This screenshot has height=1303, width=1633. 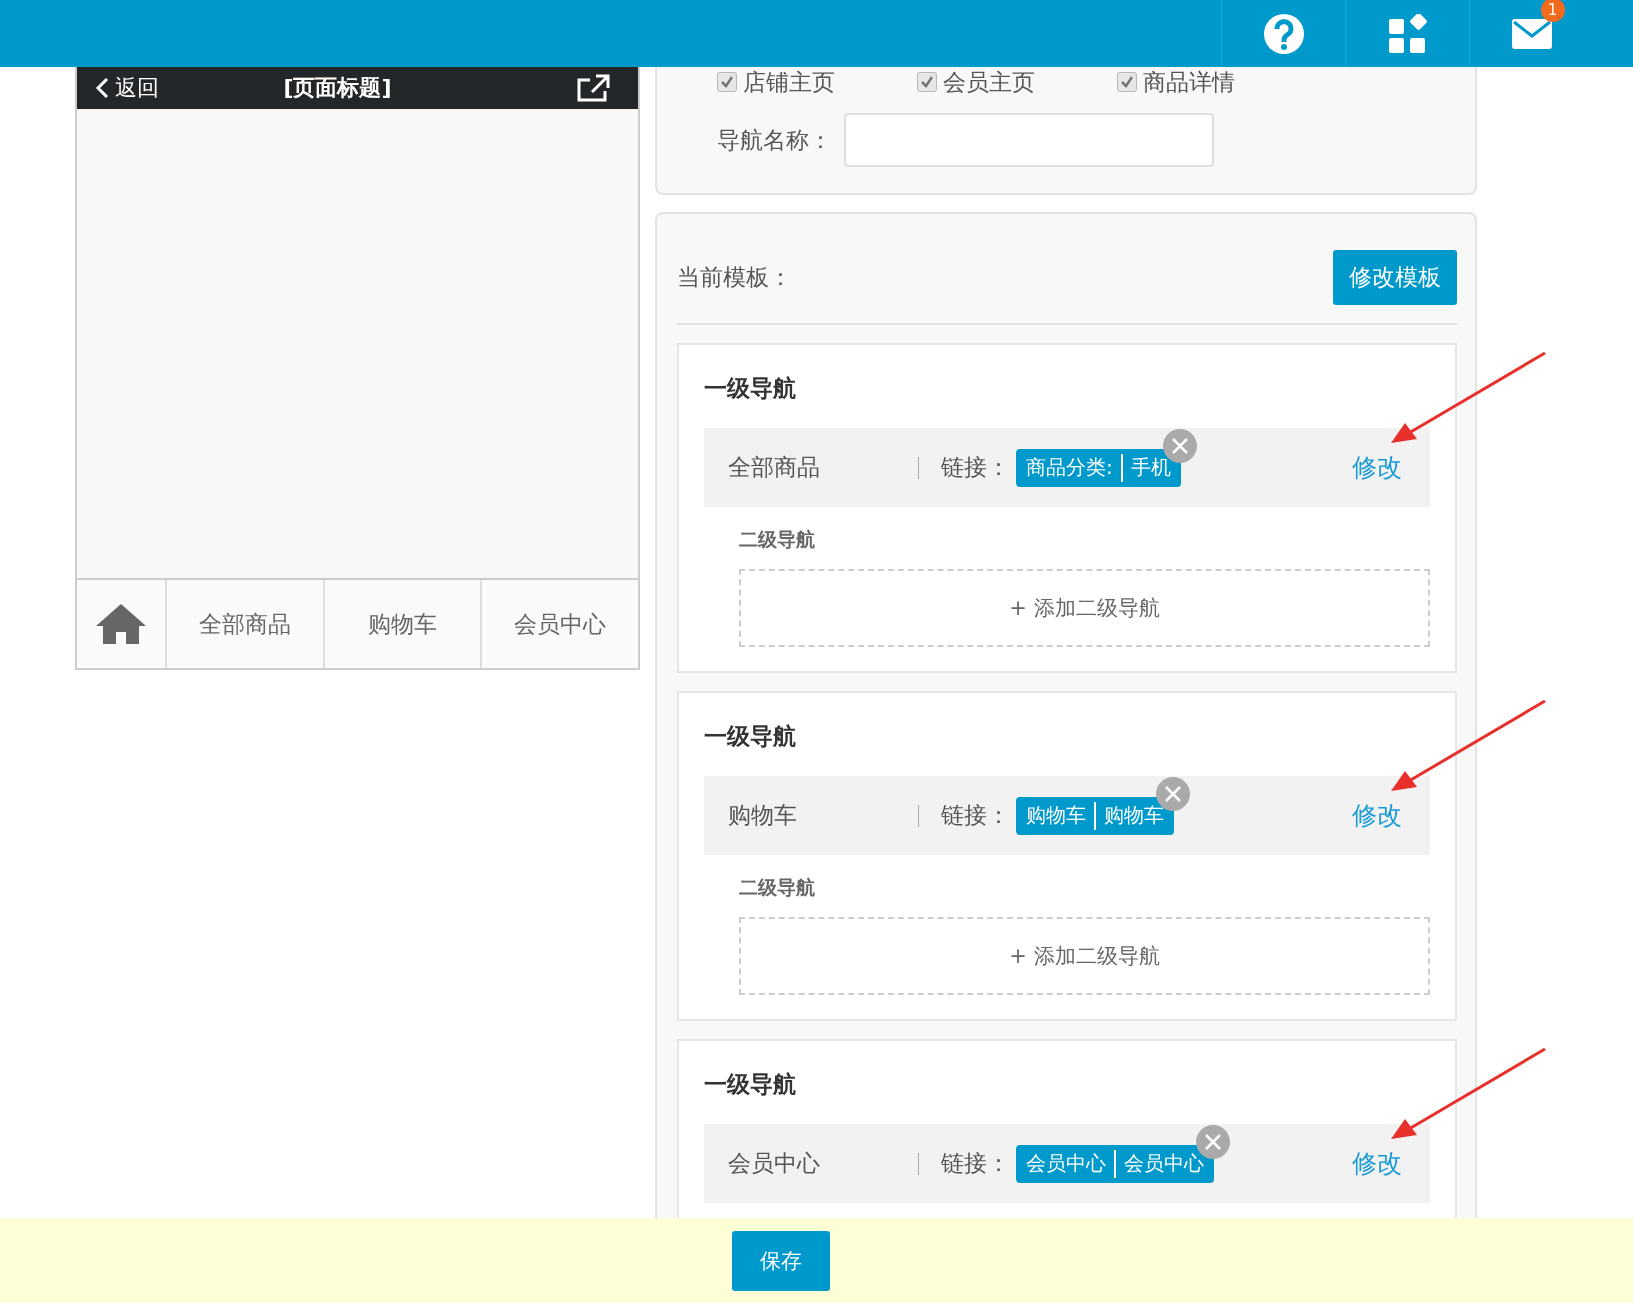 What do you see at coordinates (244, 624) in the screenshot?
I see `nav-tab: 全部商品` at bounding box center [244, 624].